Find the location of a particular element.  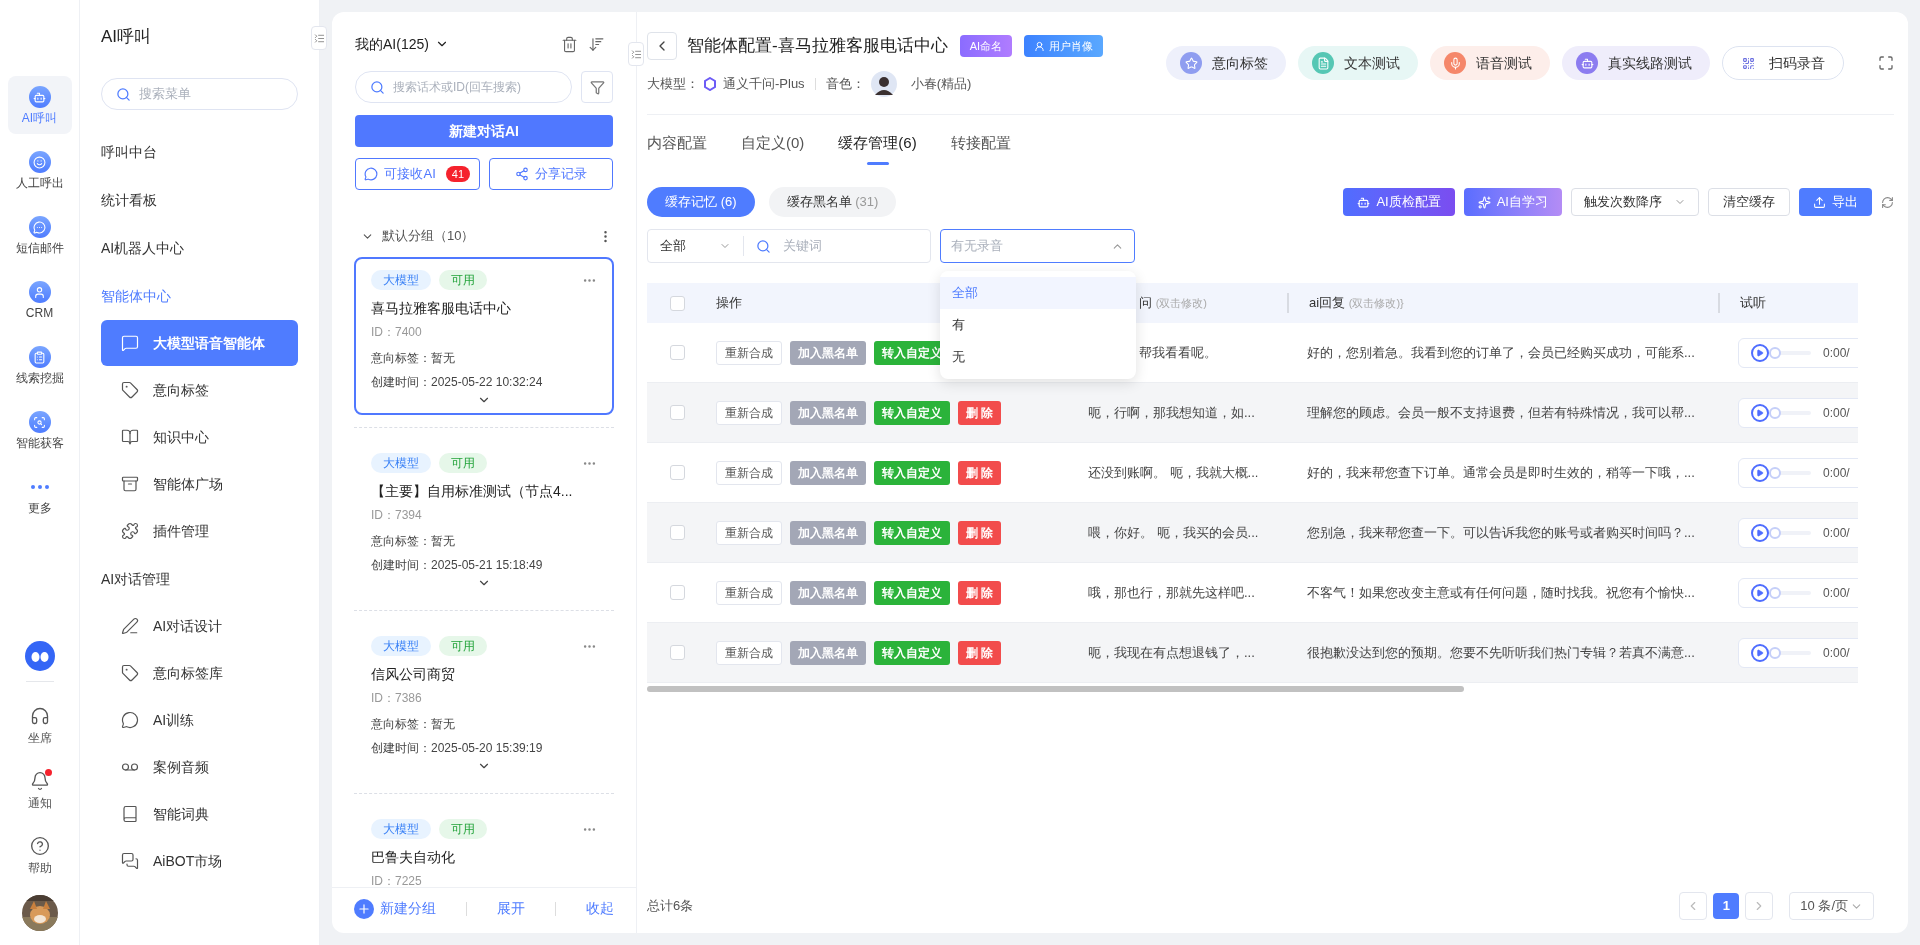

rail-item: 人工呼出 is located at coordinates (39, 170).